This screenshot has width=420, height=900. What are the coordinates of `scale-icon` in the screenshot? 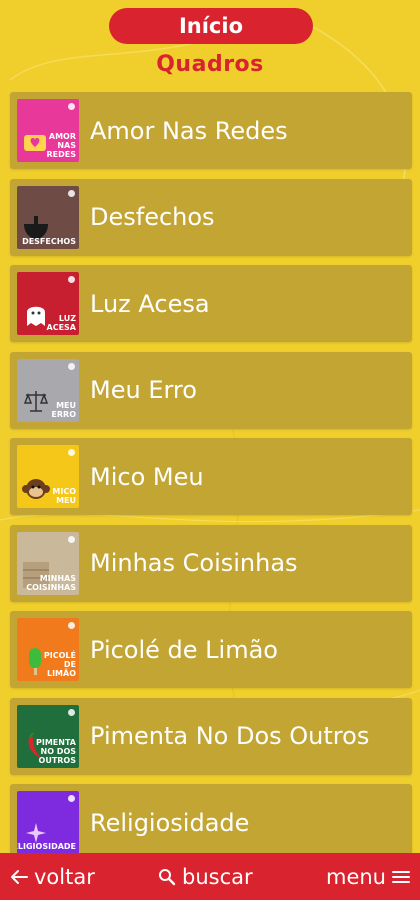 It's located at (36, 401).